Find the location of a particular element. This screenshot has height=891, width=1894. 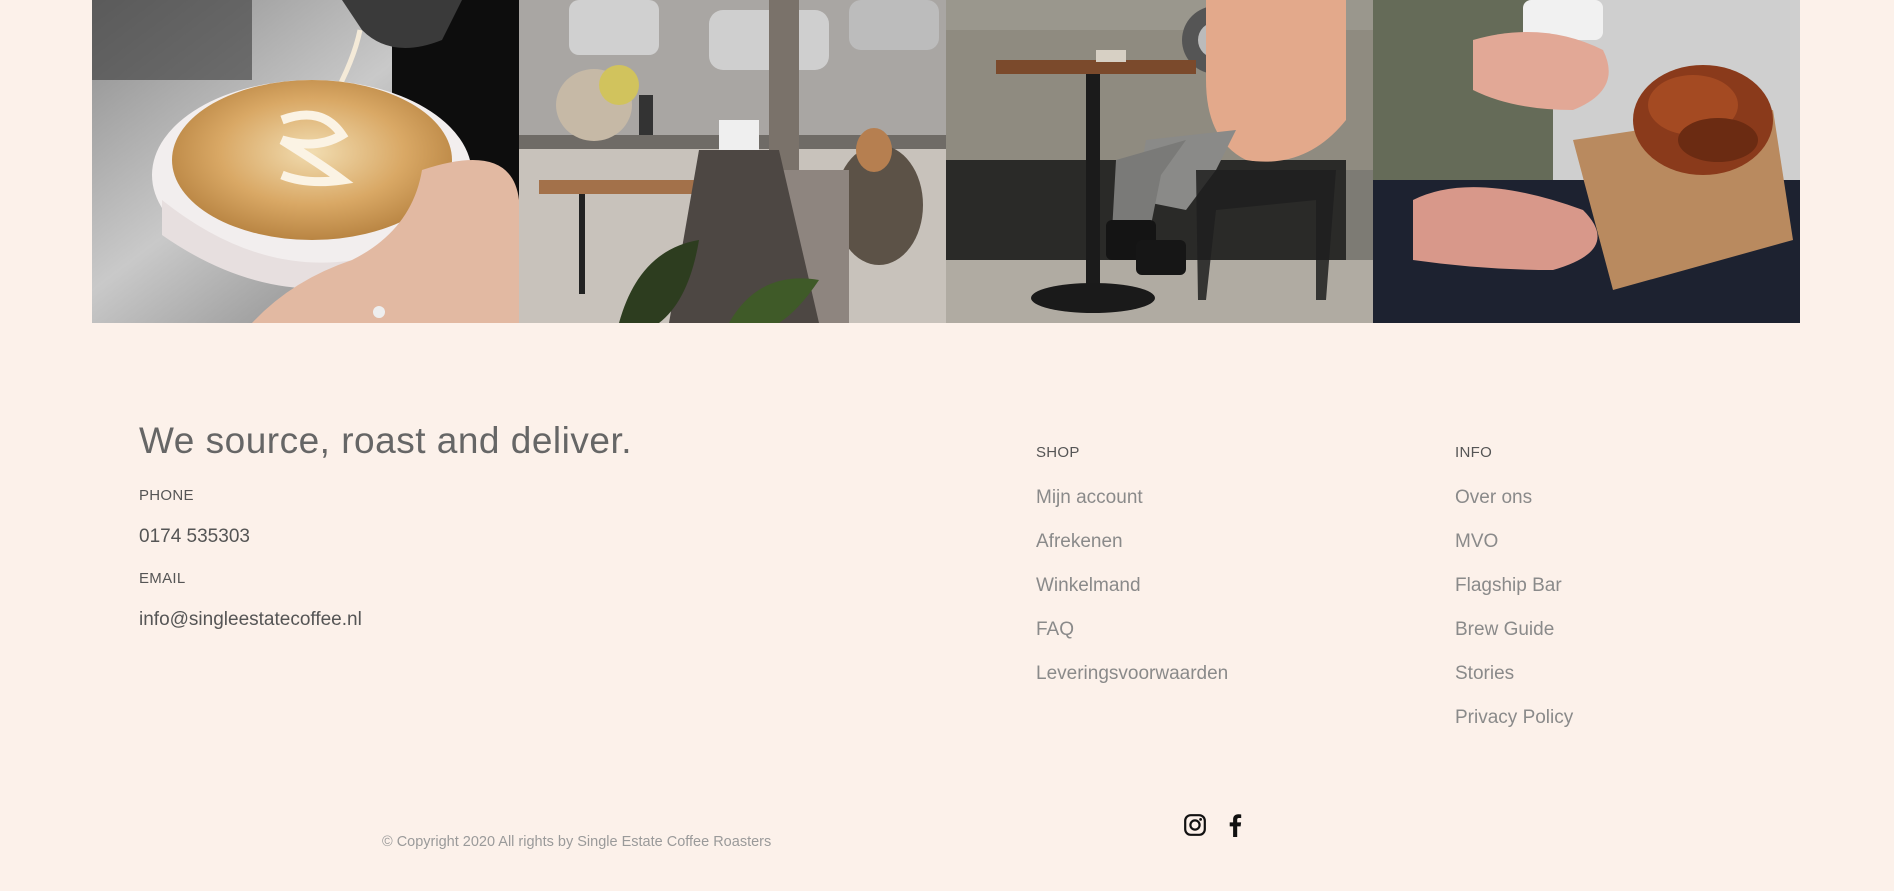

shop-link-winkelmand: Winkelmand is located at coordinates (1088, 585).